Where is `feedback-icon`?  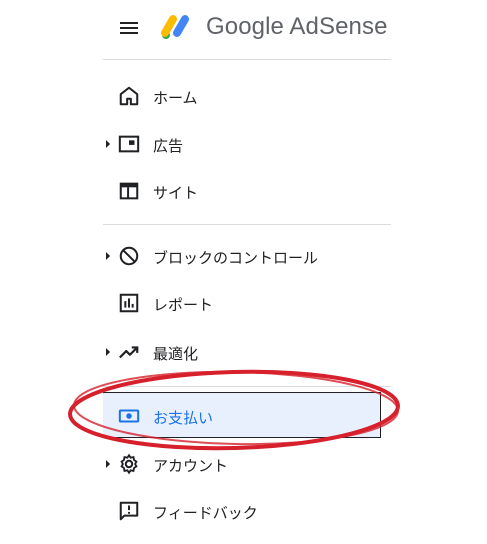
feedback-icon is located at coordinates (129, 511).